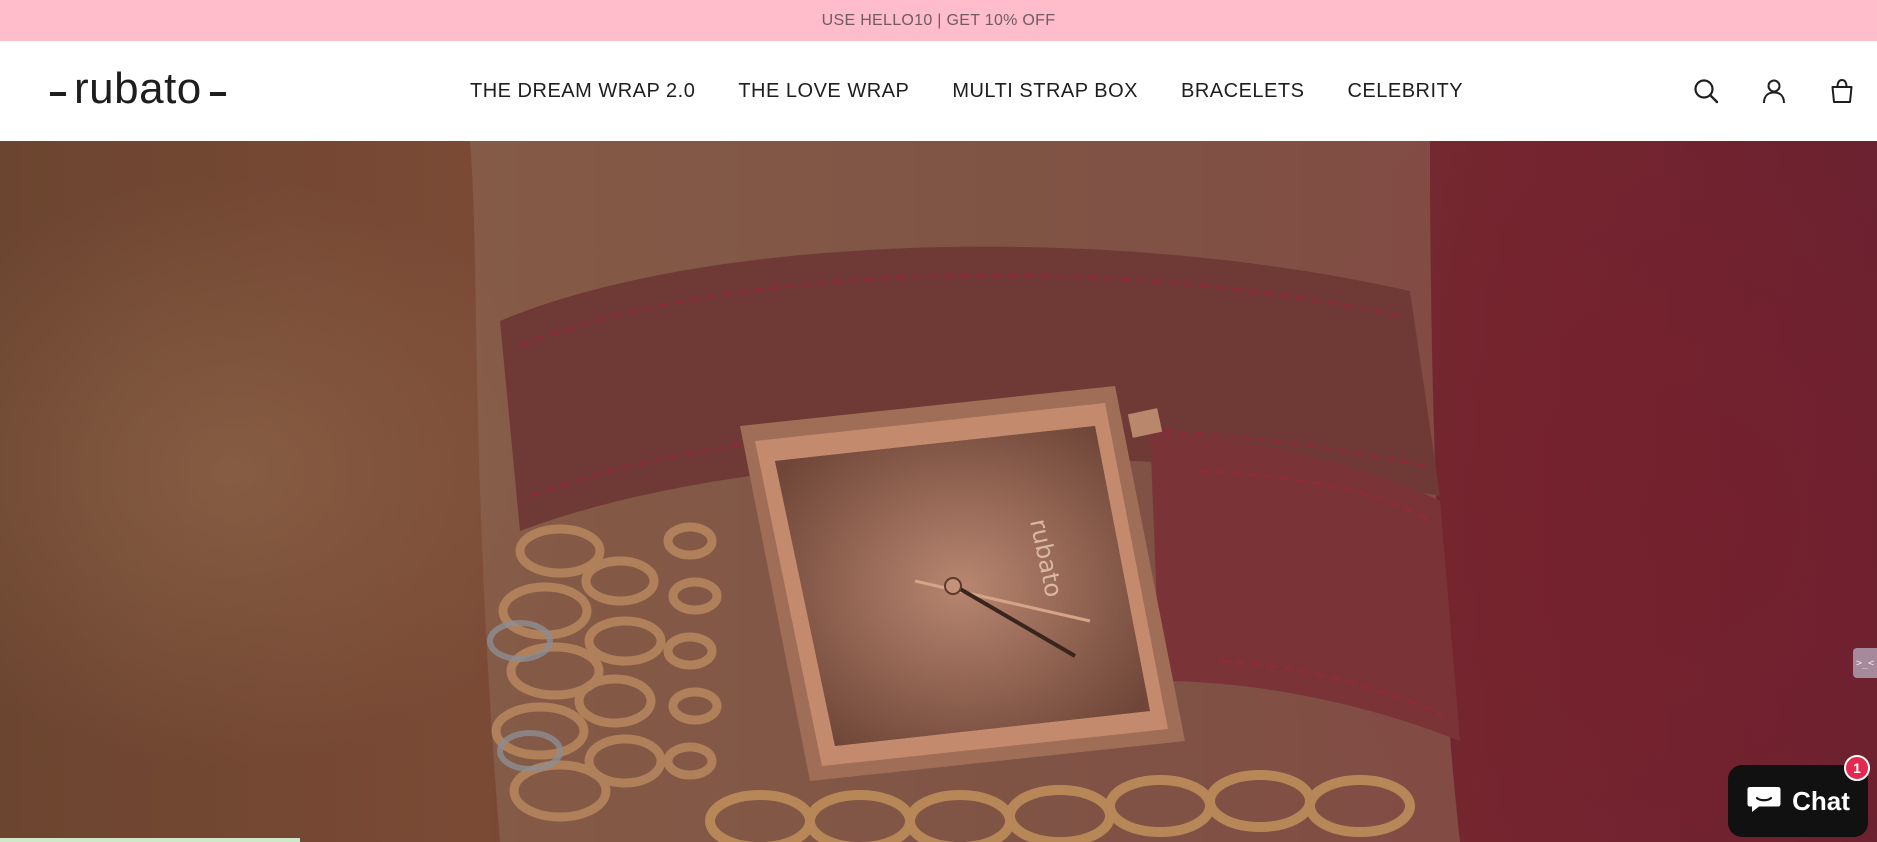 The height and width of the screenshot is (842, 1877). What do you see at coordinates (582, 91) in the screenshot?
I see `nav-item-dream-wrap: THE DREAM WRAP 2.0` at bounding box center [582, 91].